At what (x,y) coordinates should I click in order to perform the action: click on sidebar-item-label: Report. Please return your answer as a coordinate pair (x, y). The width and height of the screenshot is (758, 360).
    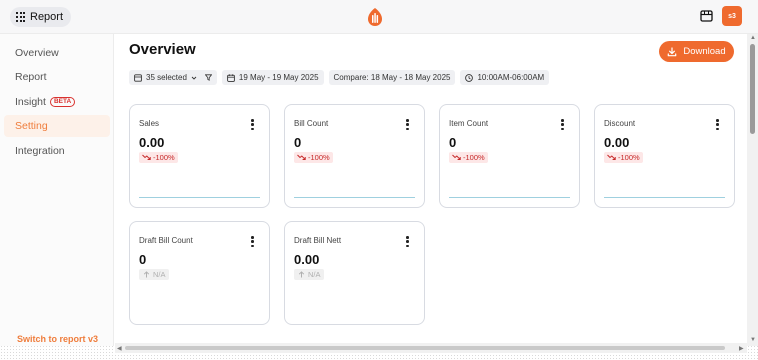
    Looking at the image, I should click on (31, 77).